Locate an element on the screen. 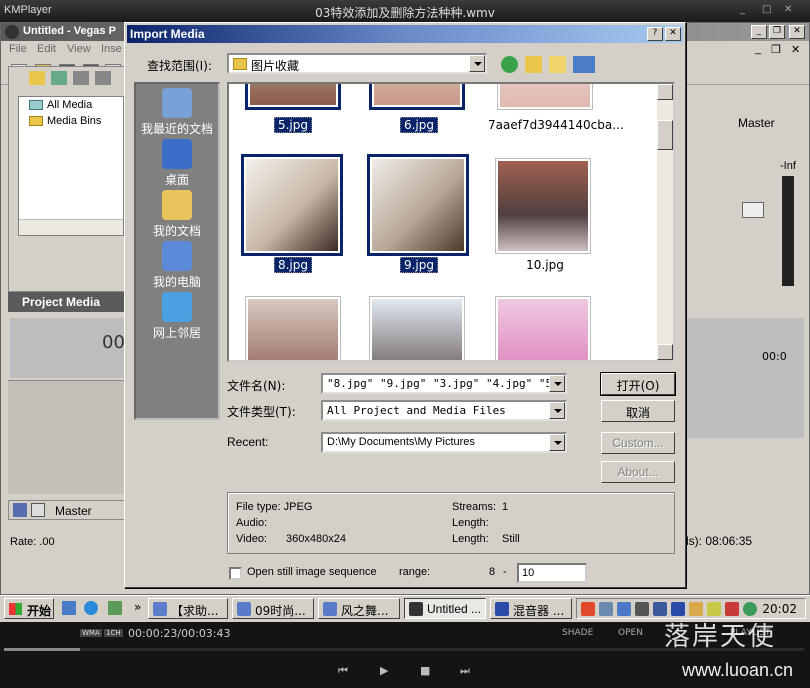 The height and width of the screenshot is (688, 810). place-my-documents: 我的文档 is located at coordinates (177, 214).